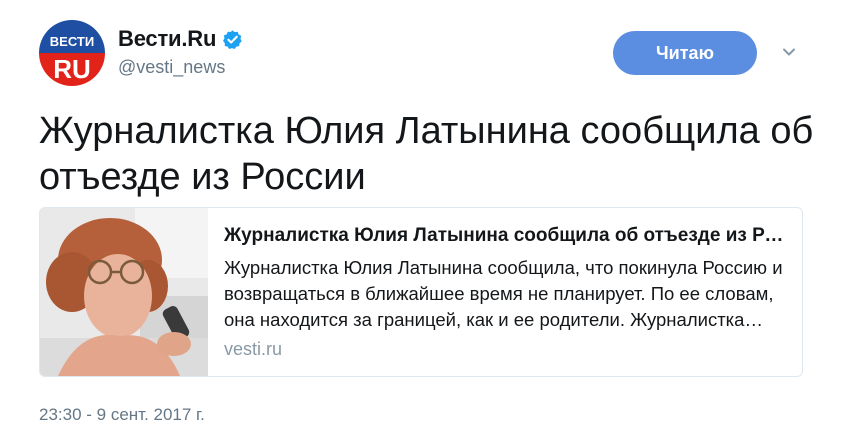 The height and width of the screenshot is (444, 845). I want to click on account-avatar: ВЕСТИ RU, so click(72, 53).